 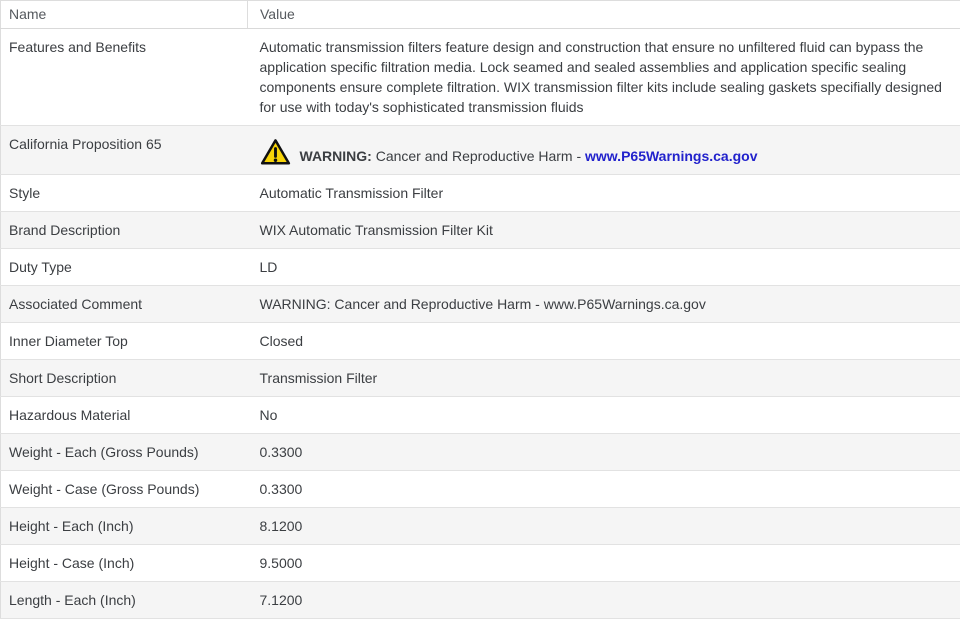 I want to click on table-row: Duty Type LD, so click(x=480, y=267).